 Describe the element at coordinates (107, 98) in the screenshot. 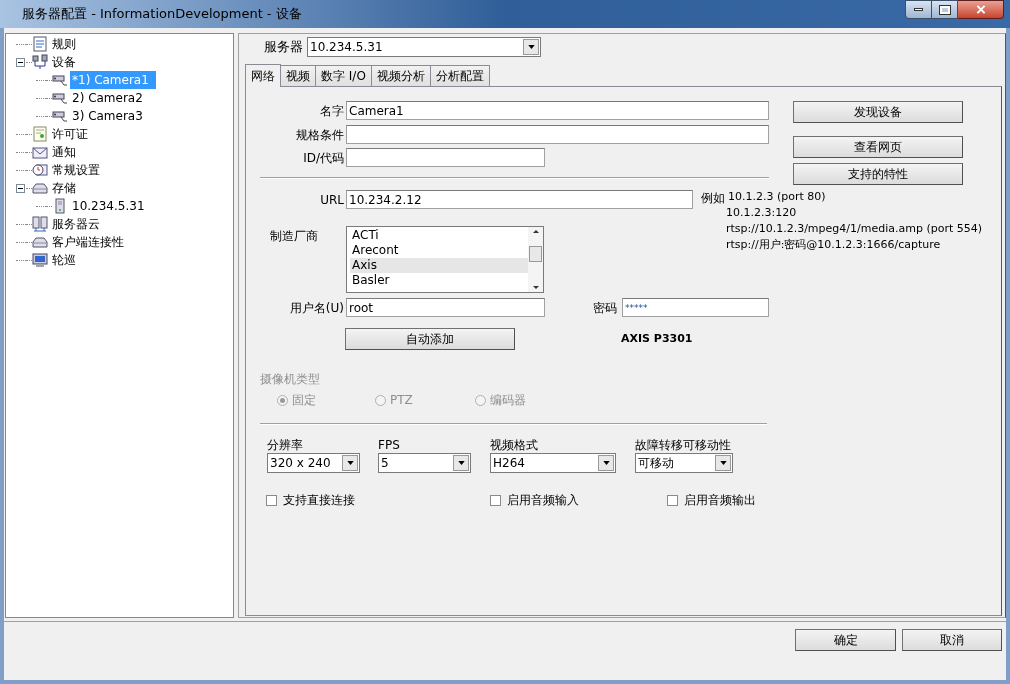

I see `tree-item: 2) Camera2` at that location.